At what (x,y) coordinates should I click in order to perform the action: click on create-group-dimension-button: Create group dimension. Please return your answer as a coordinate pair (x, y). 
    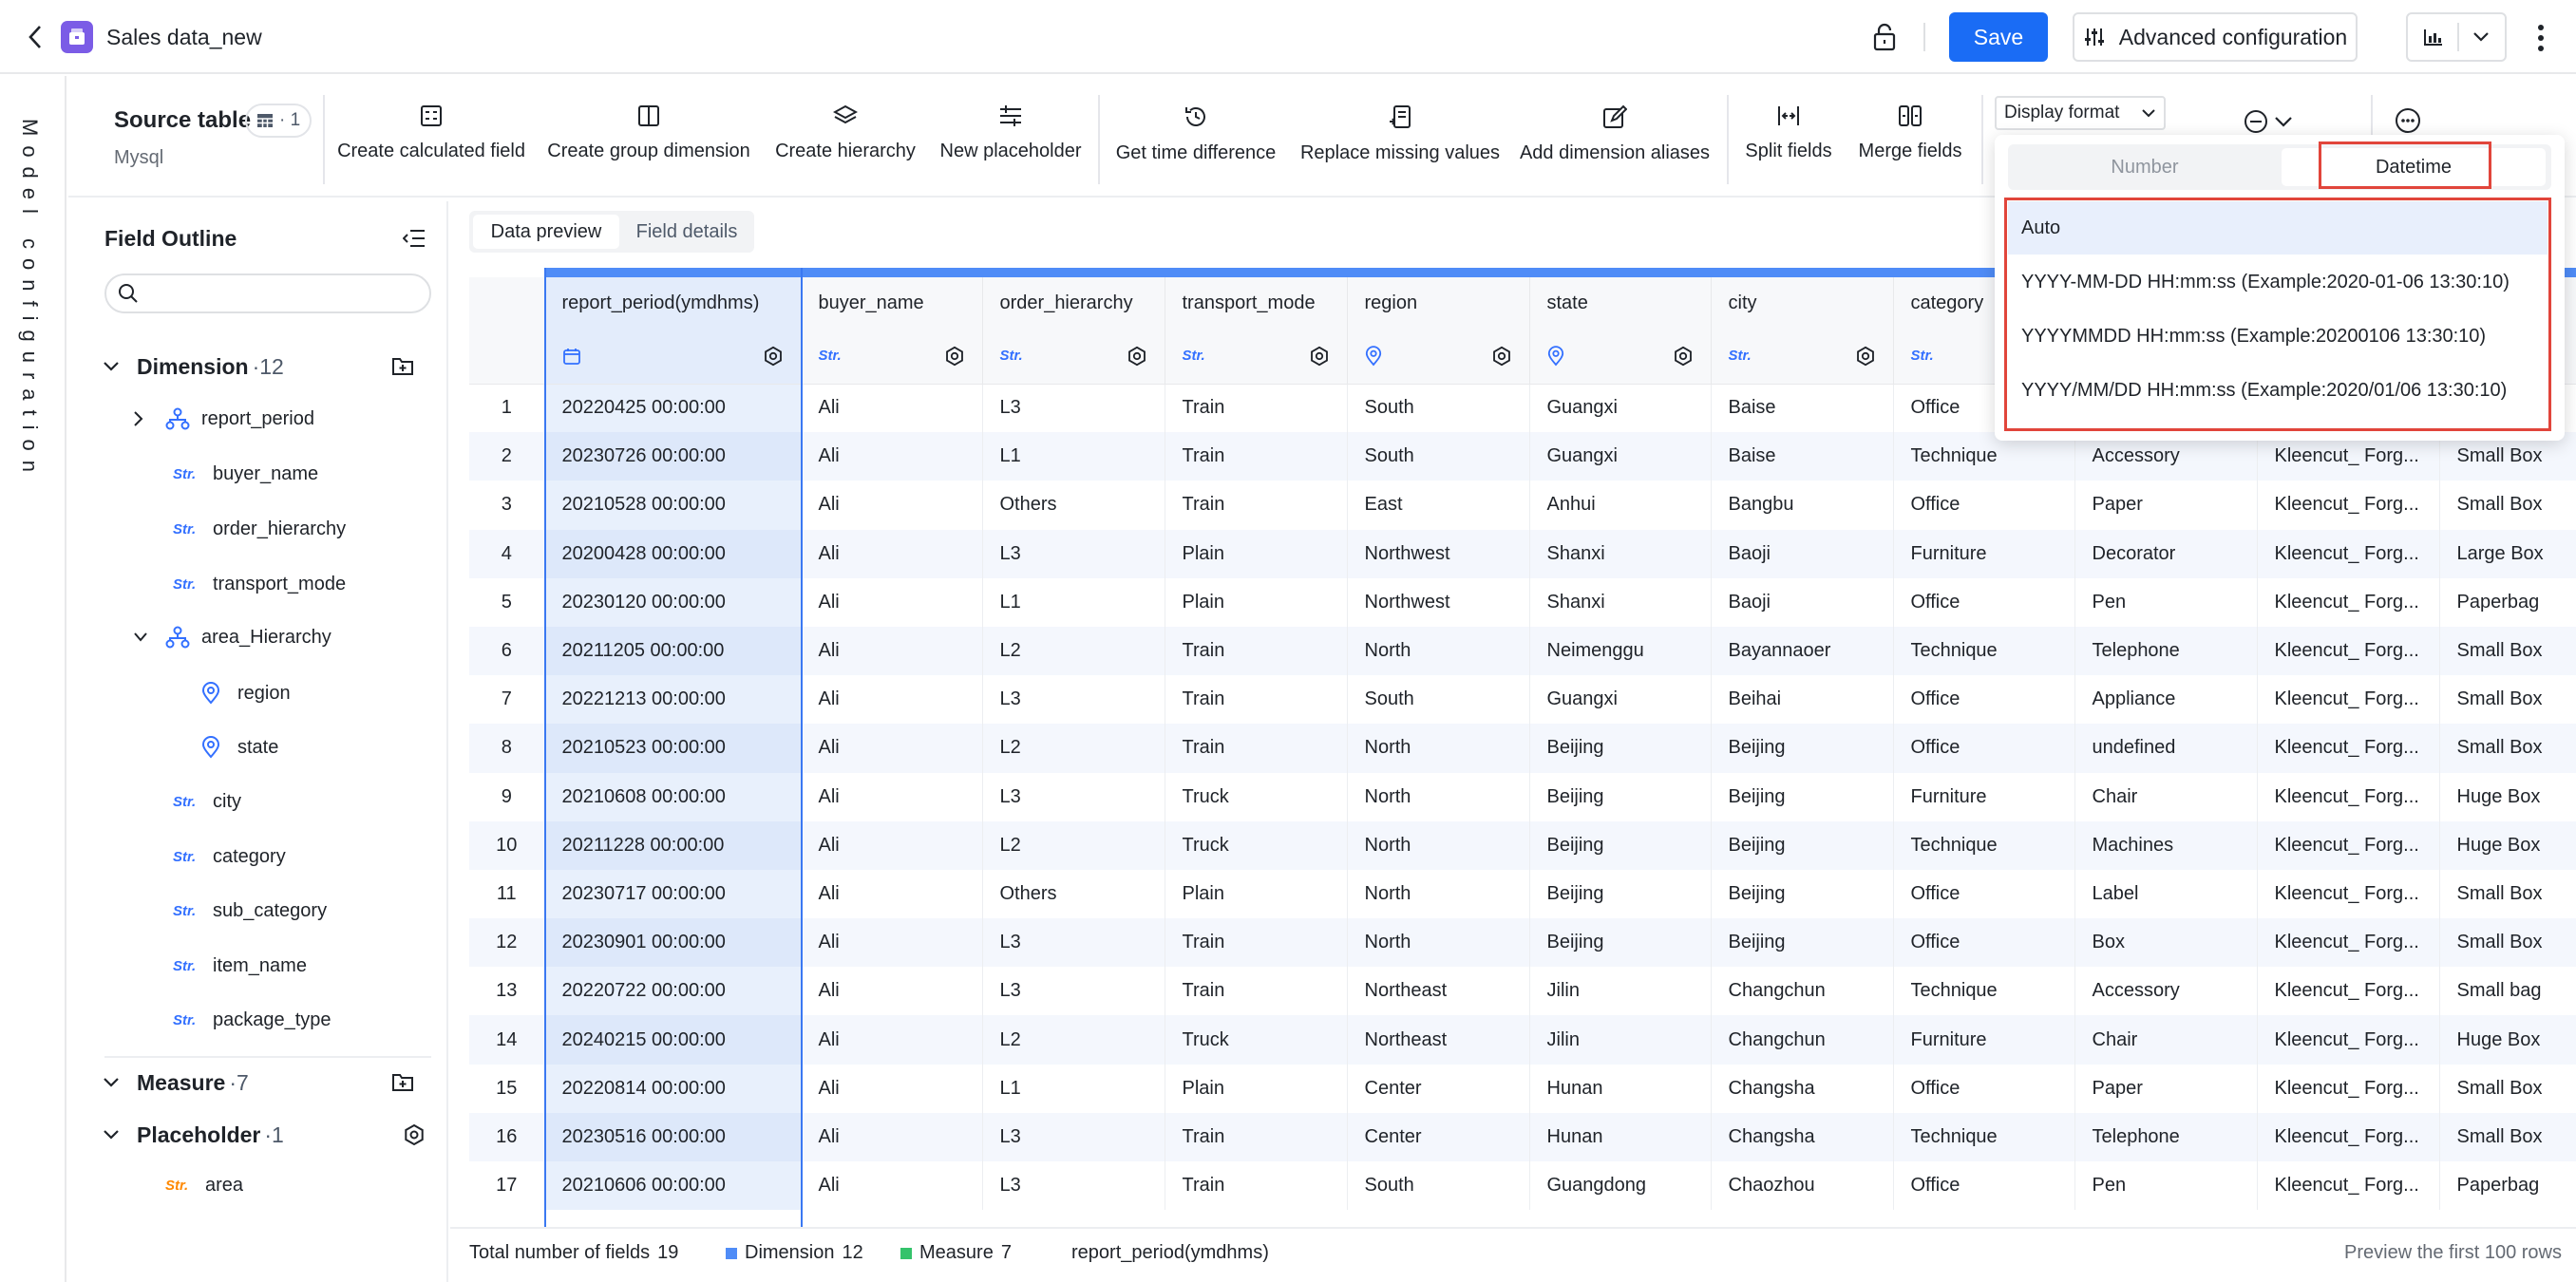
    Looking at the image, I should click on (648, 142).